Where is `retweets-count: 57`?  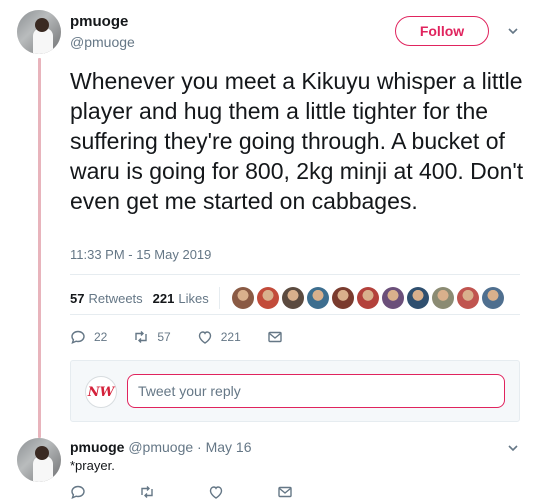
retweets-count: 57 is located at coordinates (77, 298).